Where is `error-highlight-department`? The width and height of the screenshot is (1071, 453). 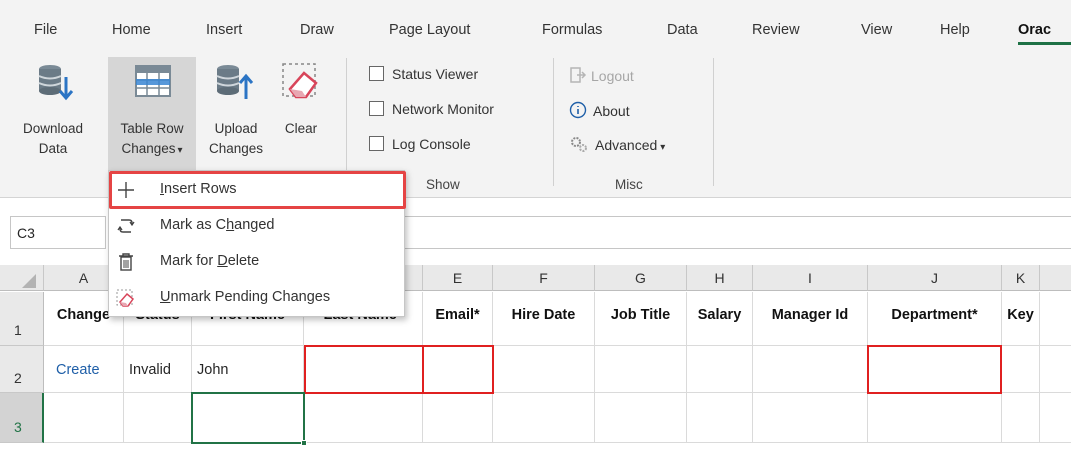 error-highlight-department is located at coordinates (934, 369).